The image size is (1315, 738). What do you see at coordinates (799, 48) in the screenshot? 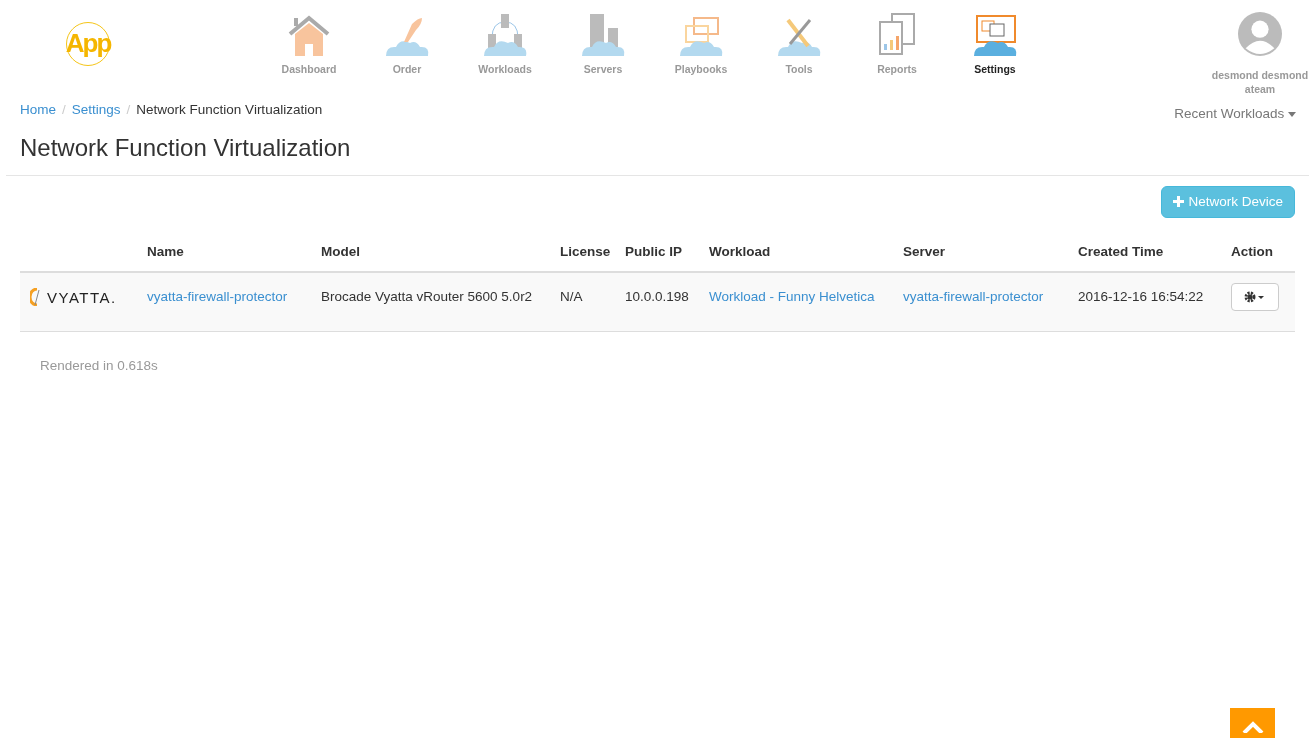
I see `nav-item: Tools` at bounding box center [799, 48].